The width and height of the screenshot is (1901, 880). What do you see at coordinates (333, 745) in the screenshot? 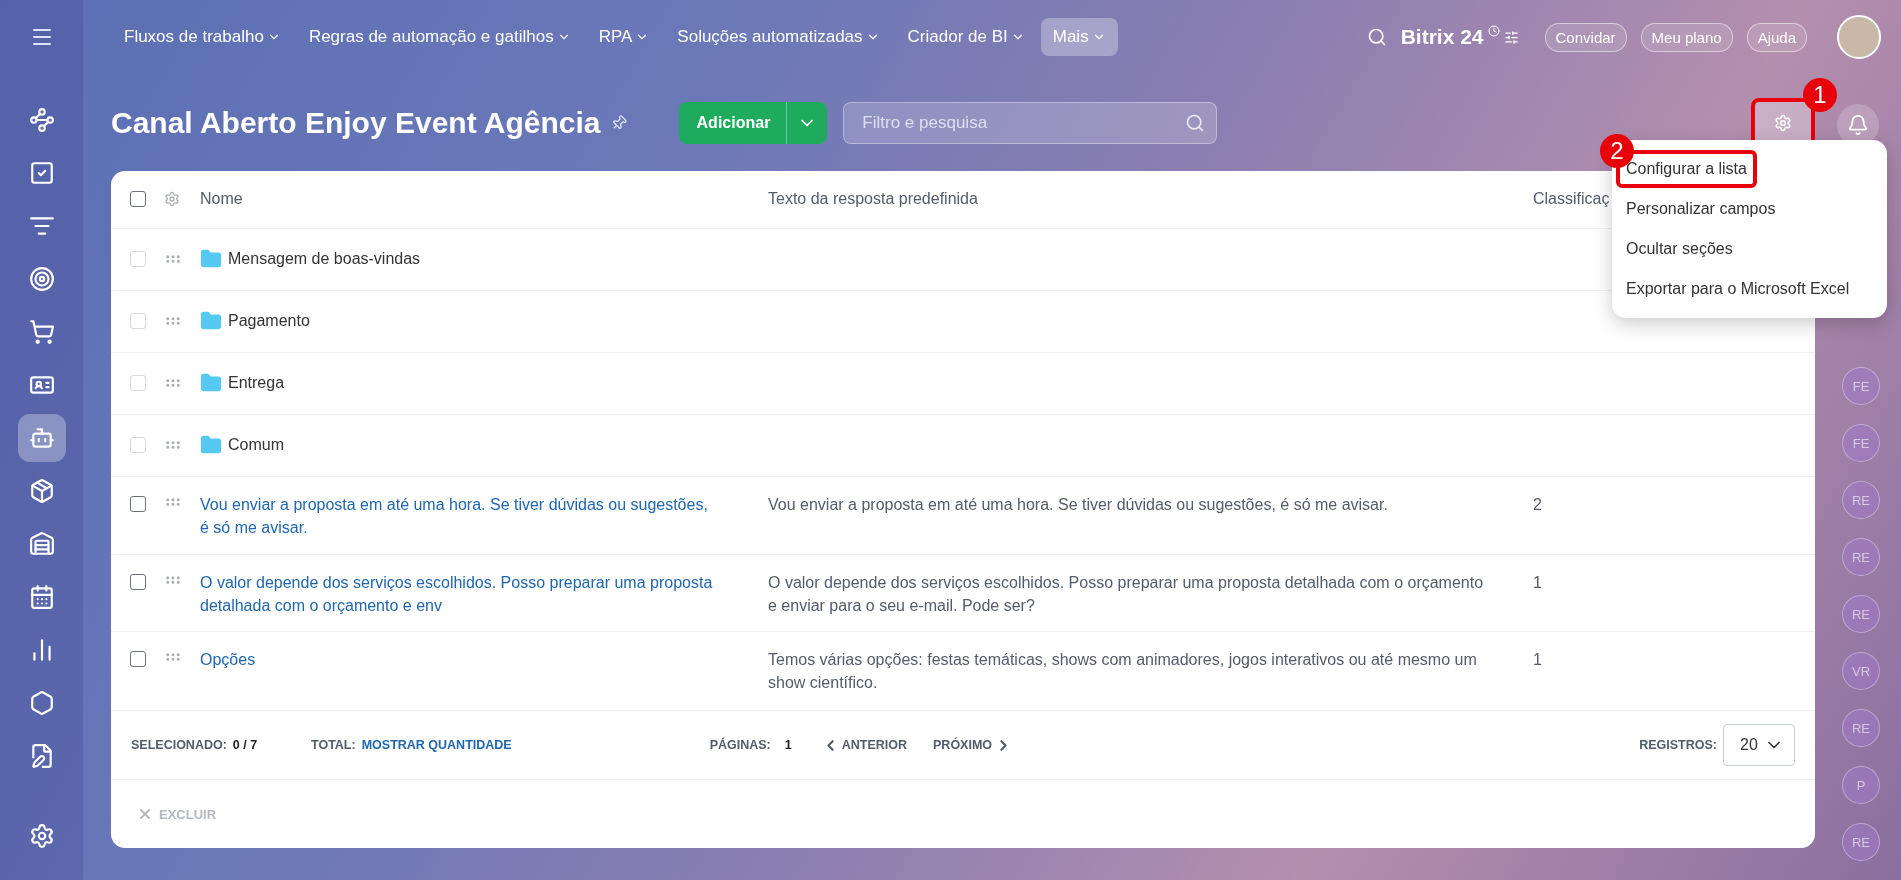
I see `total-label: TOTAL:` at bounding box center [333, 745].